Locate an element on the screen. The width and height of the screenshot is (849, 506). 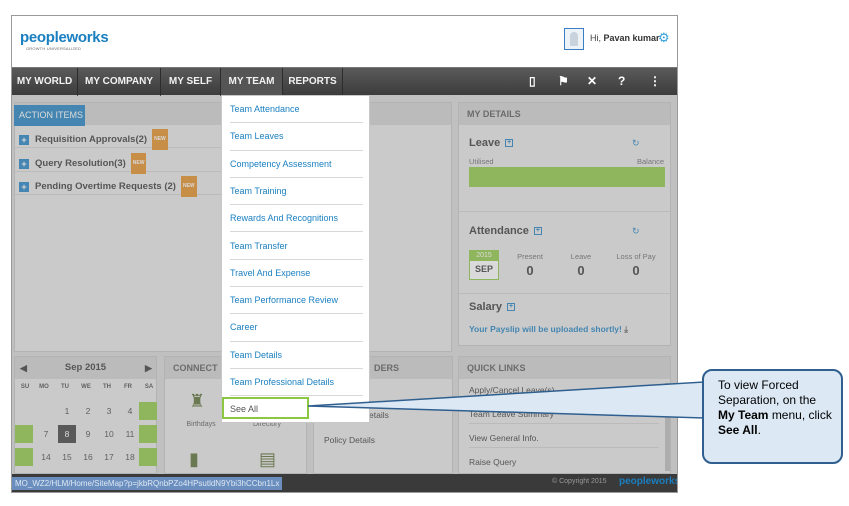
callout-text: menu, click is located at coordinates (801, 415).